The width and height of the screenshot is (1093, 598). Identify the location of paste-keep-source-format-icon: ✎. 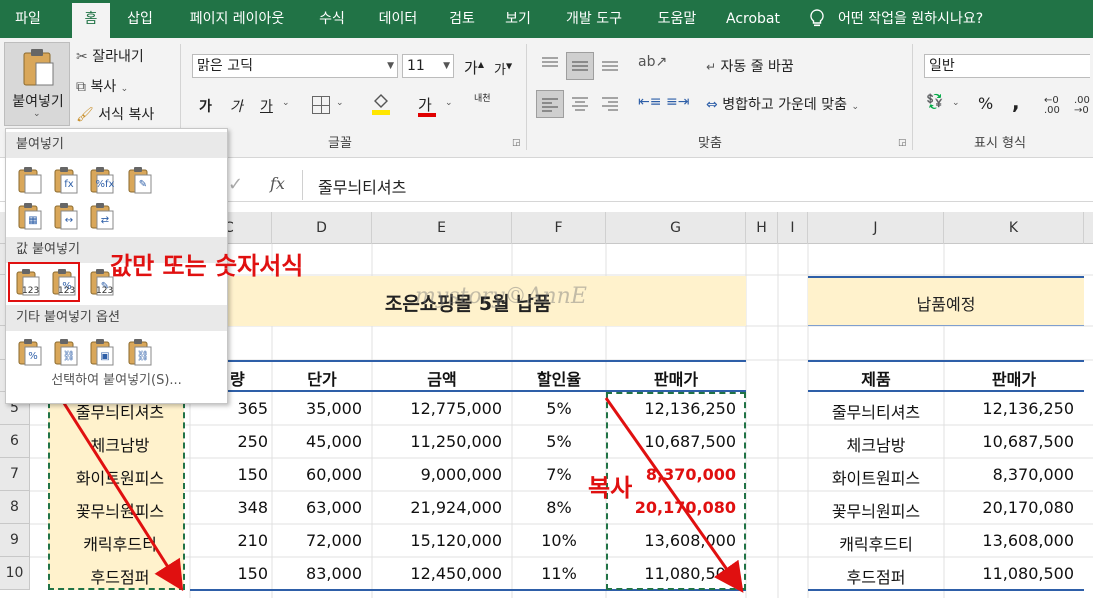
(140, 181).